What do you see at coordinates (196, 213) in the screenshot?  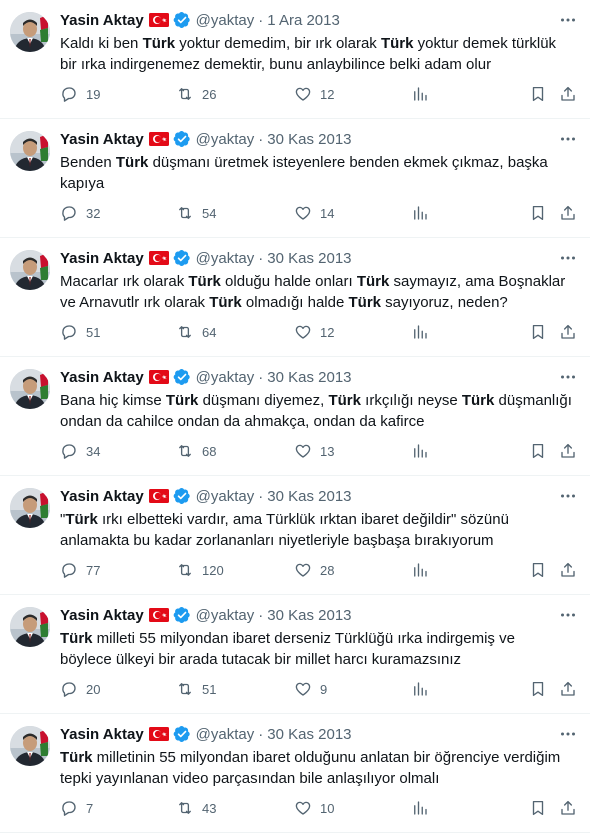 I see `repost-button: 54` at bounding box center [196, 213].